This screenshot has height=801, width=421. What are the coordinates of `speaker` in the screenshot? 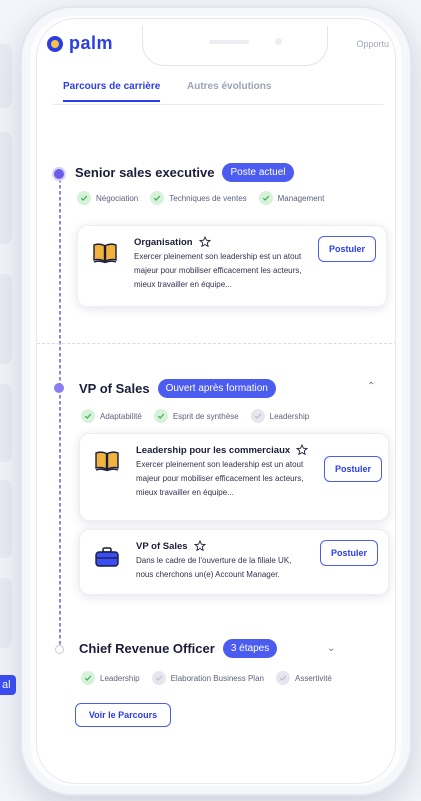 It's located at (229, 42).